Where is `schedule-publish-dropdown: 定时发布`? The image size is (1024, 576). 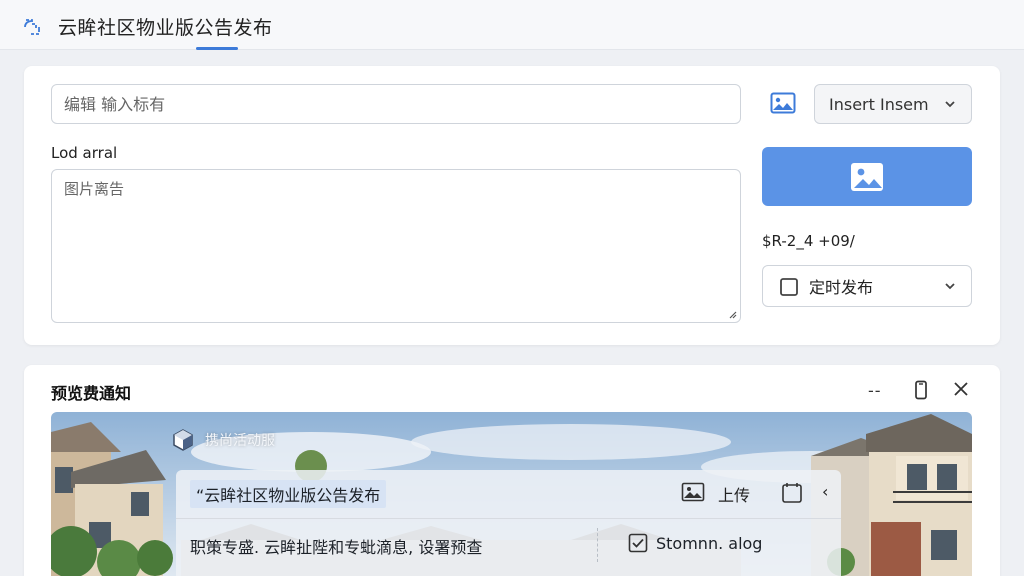
schedule-publish-dropdown: 定时发布 is located at coordinates (867, 286).